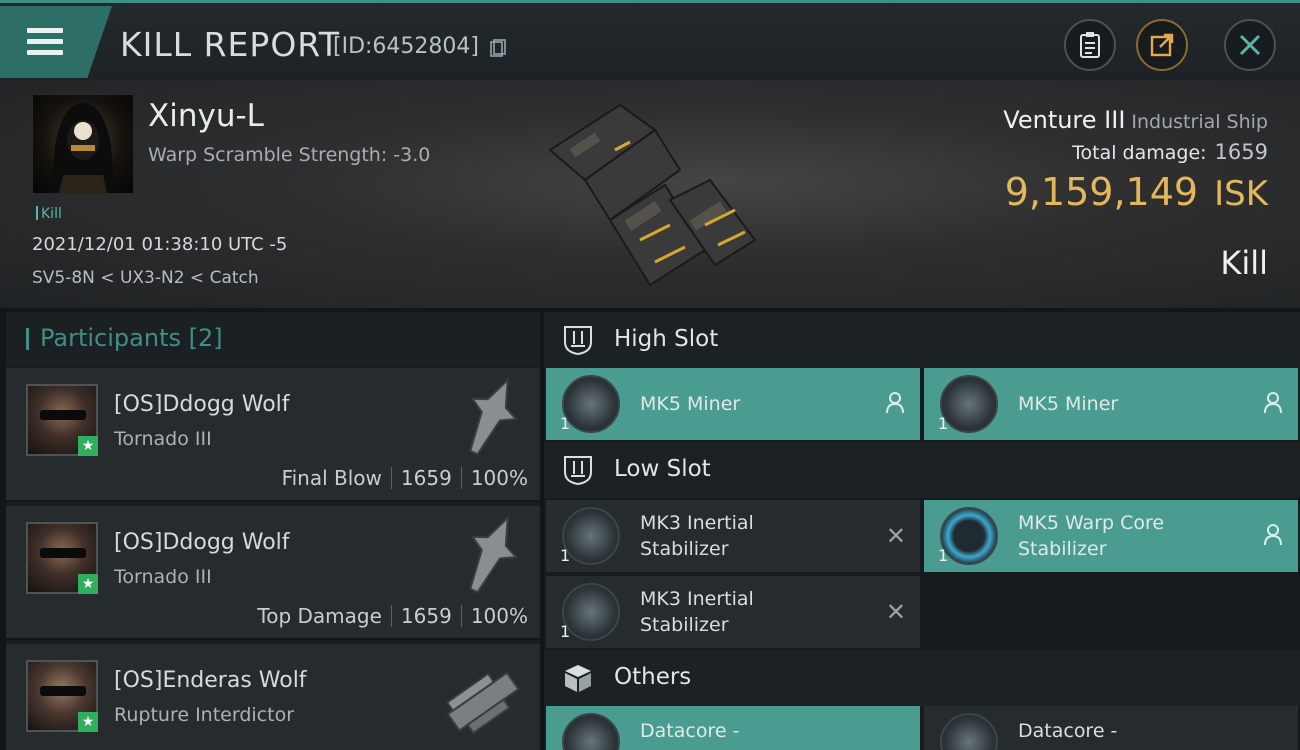 Image resolution: width=1300 pixels, height=750 pixels. I want to click on menu-button, so click(56, 42).